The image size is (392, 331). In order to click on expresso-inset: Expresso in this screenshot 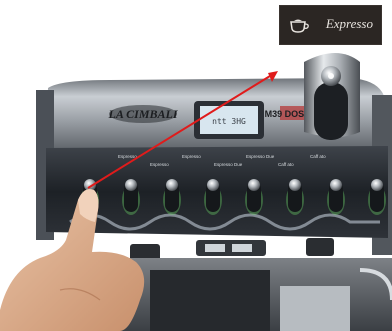, I will do `click(330, 25)`.